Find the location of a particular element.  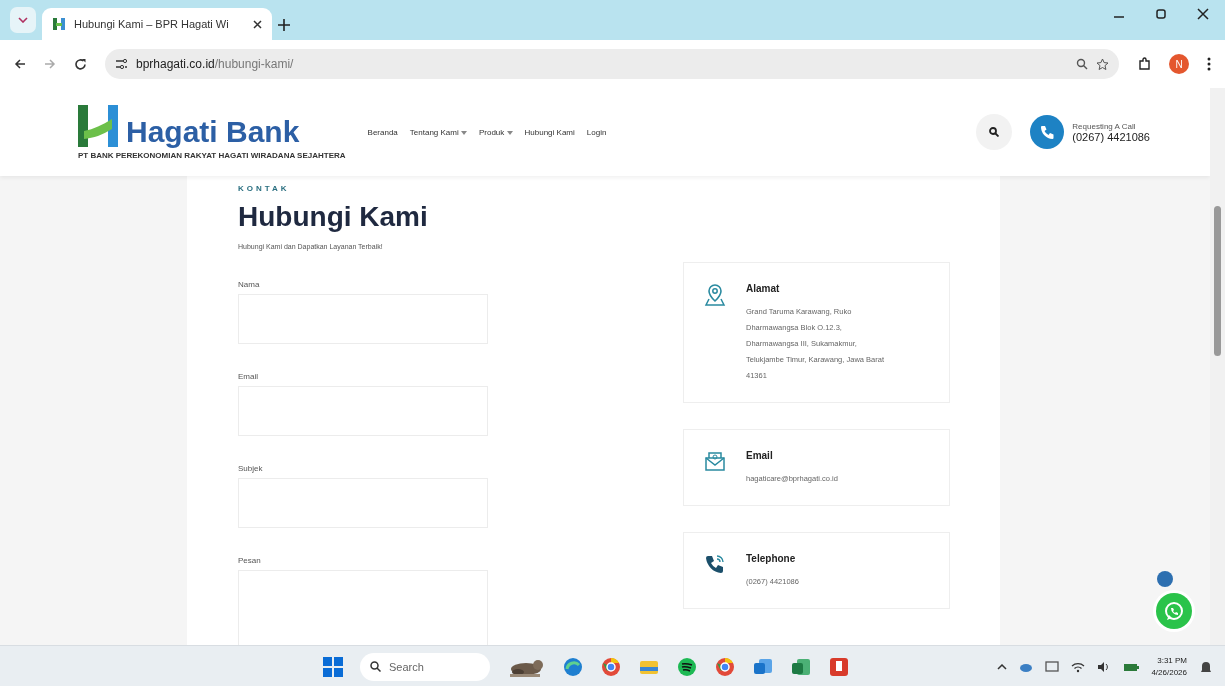

nav-link: Login is located at coordinates (596, 132).